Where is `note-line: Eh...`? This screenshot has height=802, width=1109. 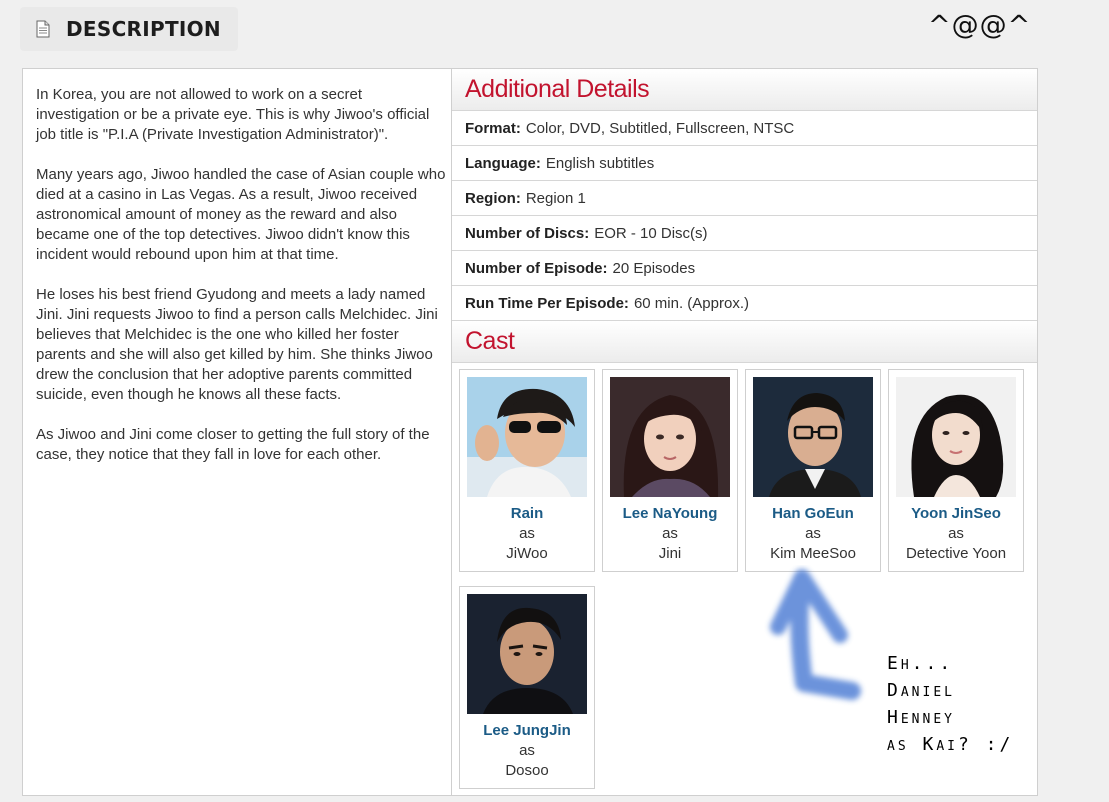
note-line: Eh... is located at coordinates (920, 663).